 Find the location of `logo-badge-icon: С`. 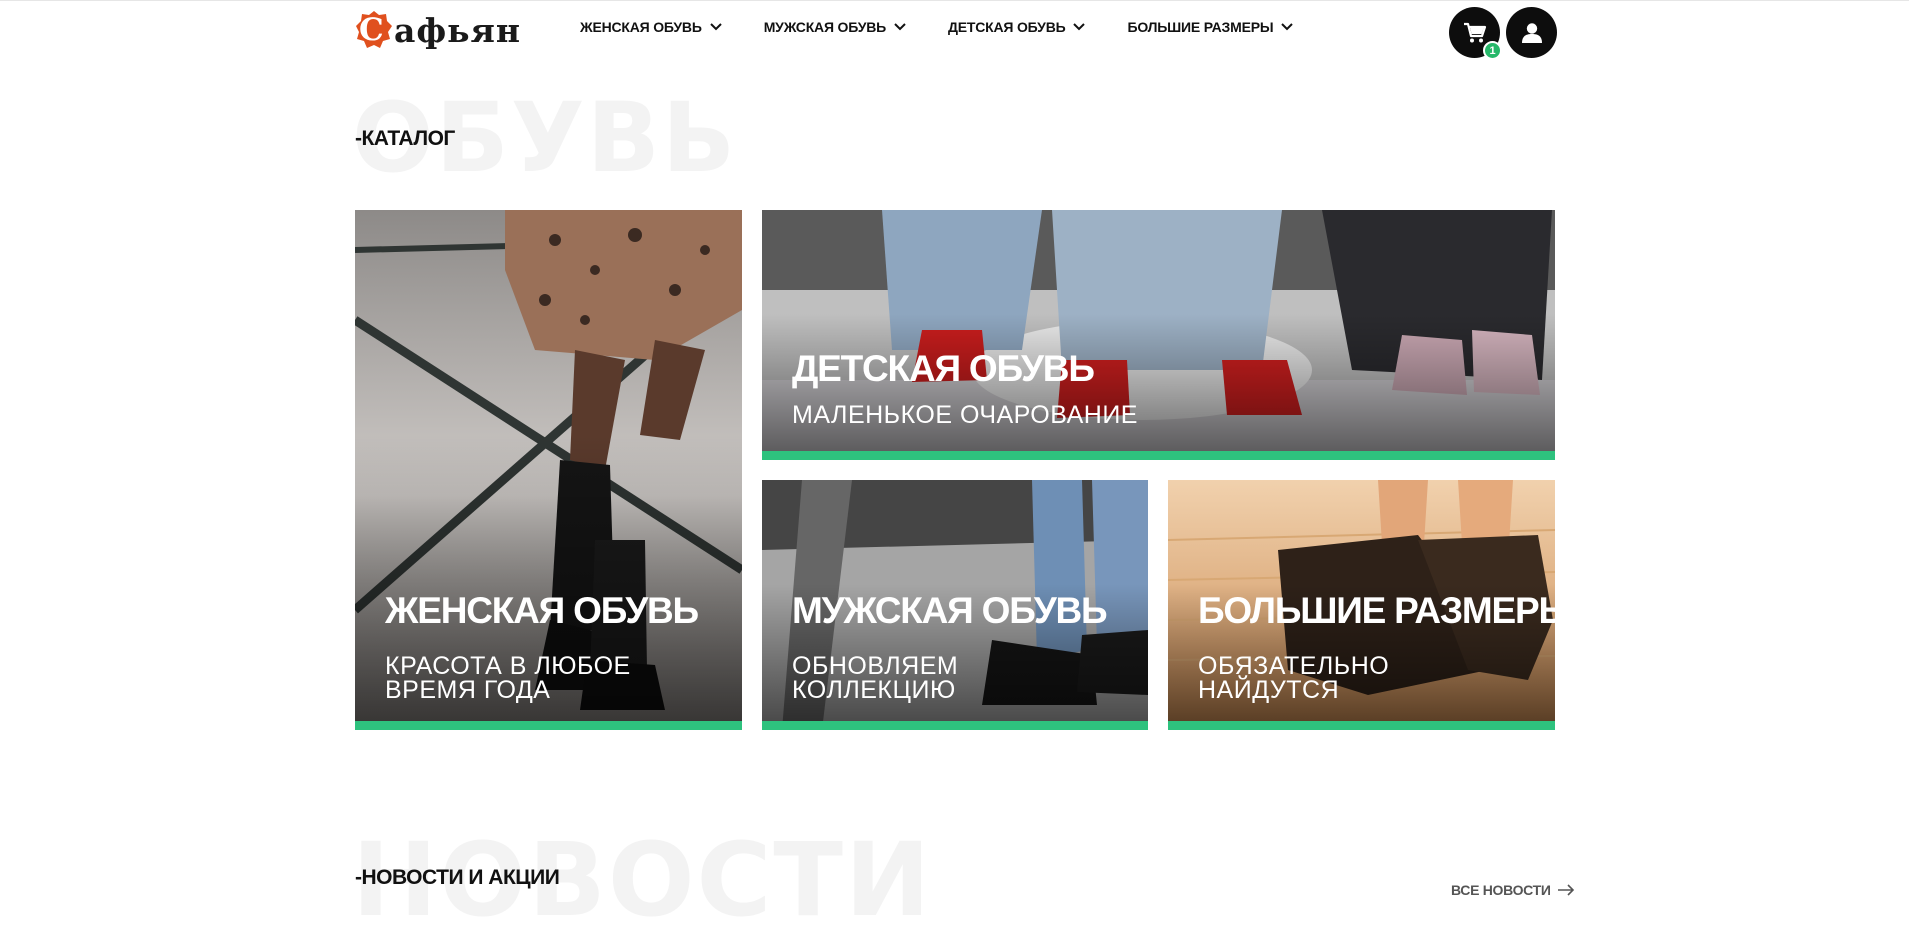

logo-badge-icon: С is located at coordinates (374, 30).